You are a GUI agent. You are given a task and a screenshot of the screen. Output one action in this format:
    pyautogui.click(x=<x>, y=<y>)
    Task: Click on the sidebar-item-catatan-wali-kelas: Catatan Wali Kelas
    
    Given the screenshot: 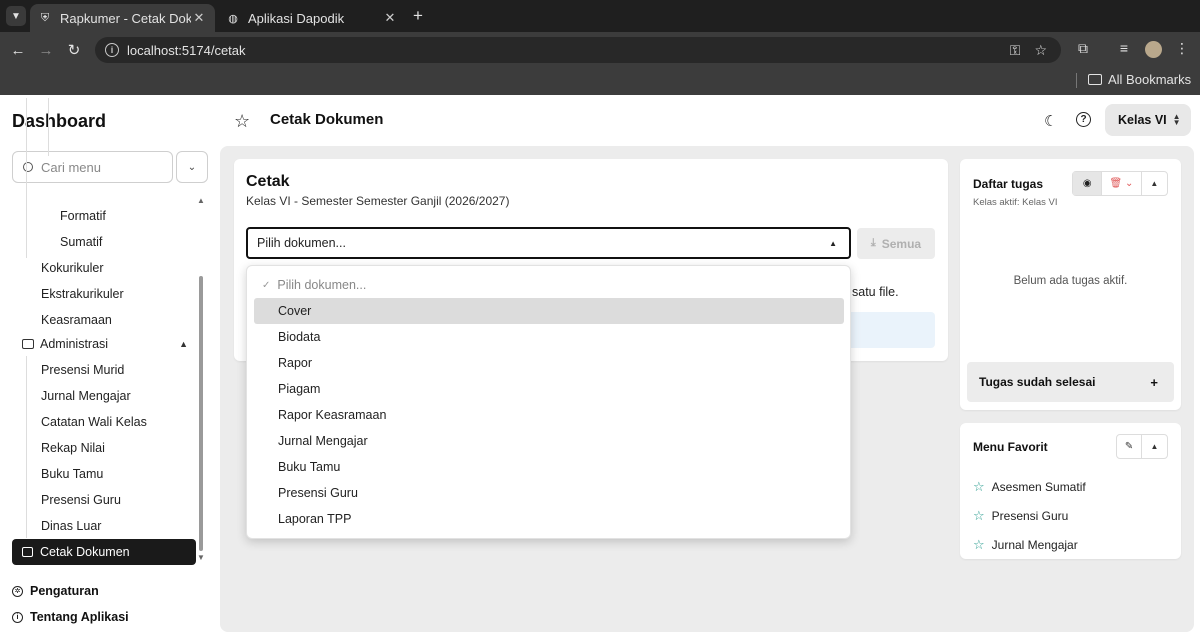 What is the action you would take?
    pyautogui.click(x=94, y=422)
    